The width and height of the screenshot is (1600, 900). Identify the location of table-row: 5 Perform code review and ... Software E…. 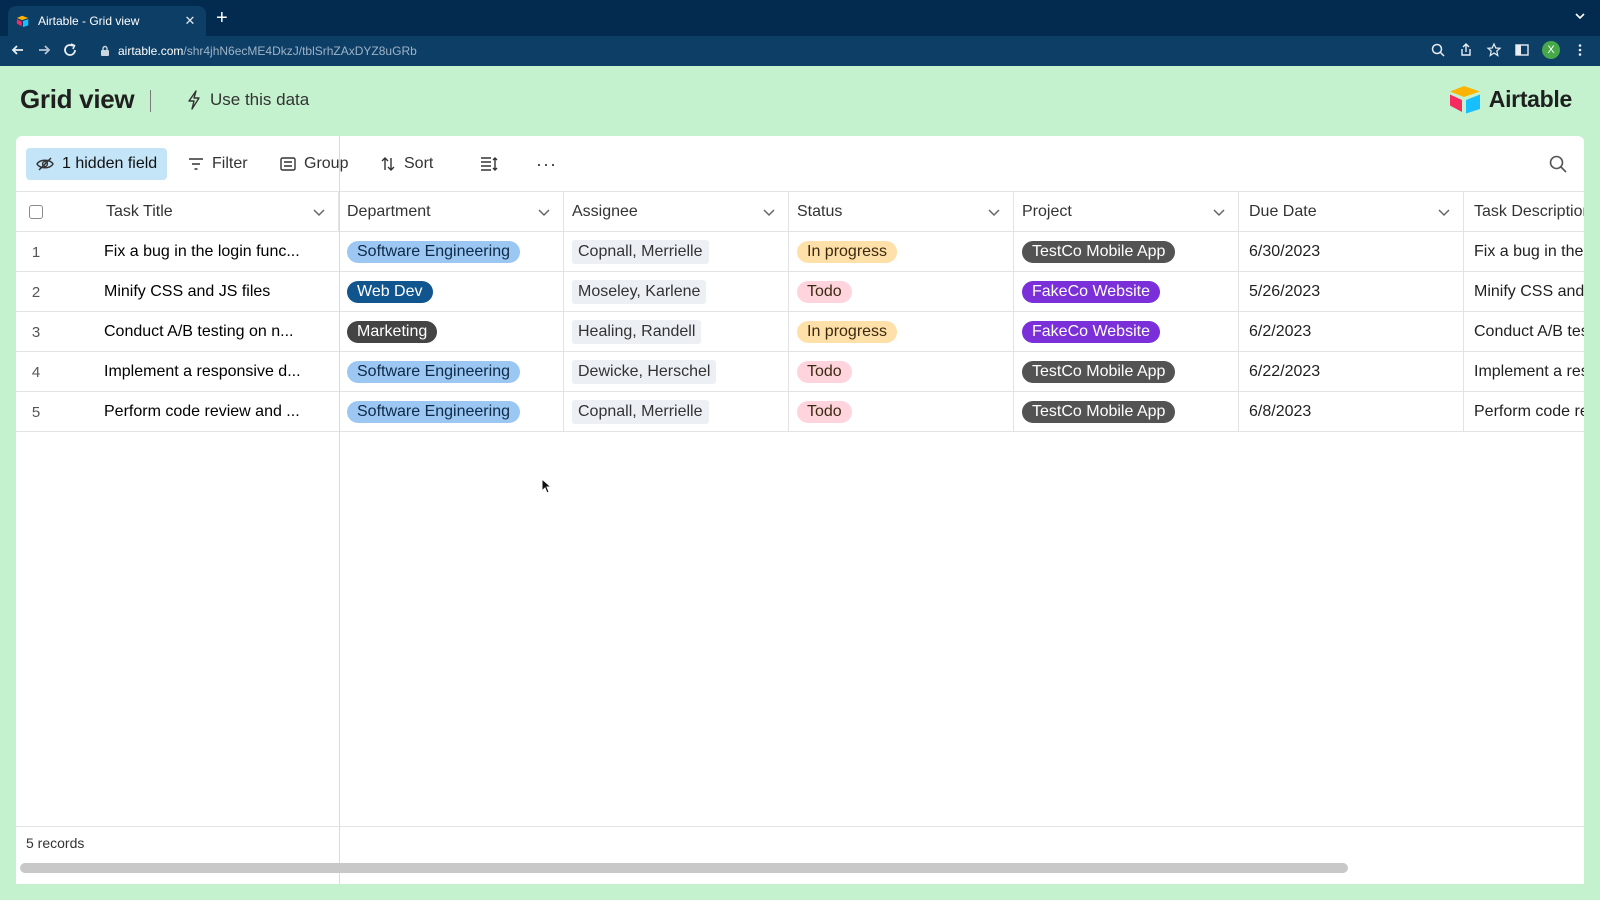
(800, 412).